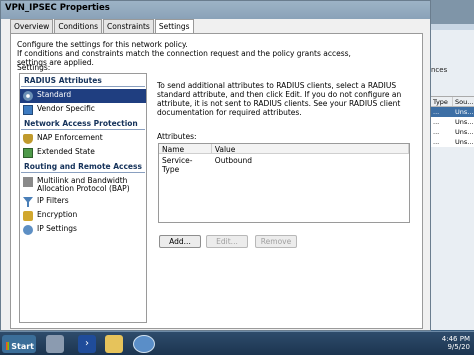 This screenshot has height=355, width=474. What do you see at coordinates (276, 241) in the screenshot?
I see `remove-button: Remove` at bounding box center [276, 241].